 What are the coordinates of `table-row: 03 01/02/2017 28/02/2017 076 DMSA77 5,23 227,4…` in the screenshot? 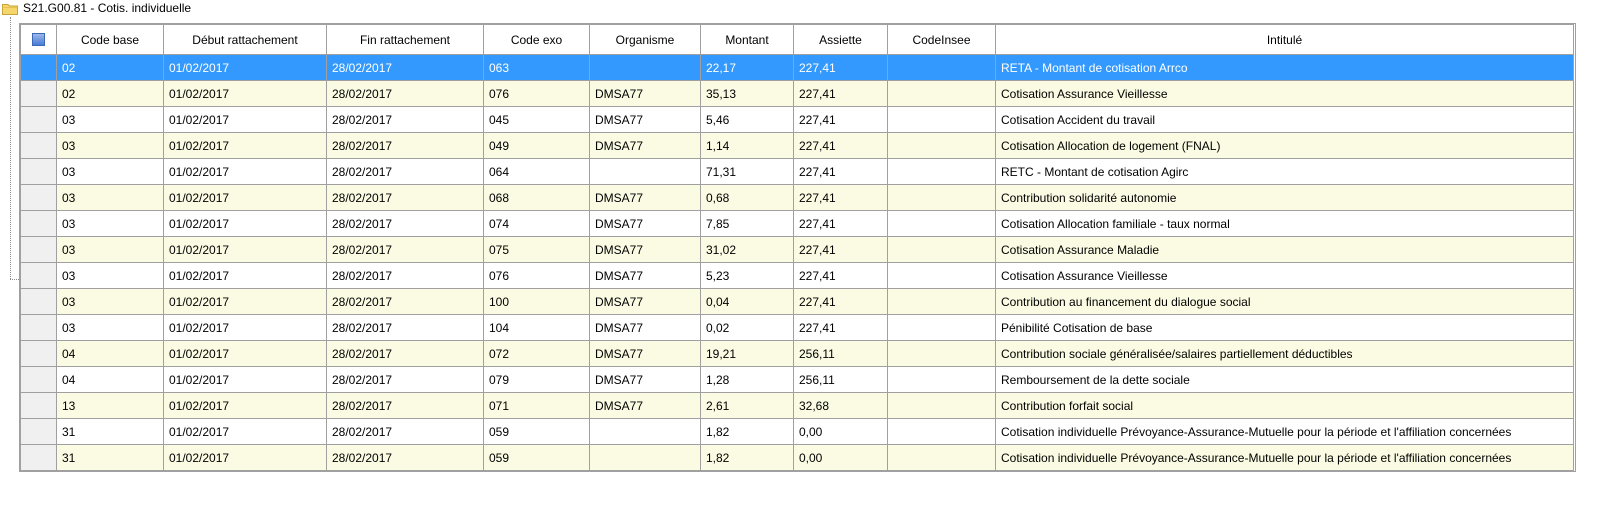 It's located at (797, 275).